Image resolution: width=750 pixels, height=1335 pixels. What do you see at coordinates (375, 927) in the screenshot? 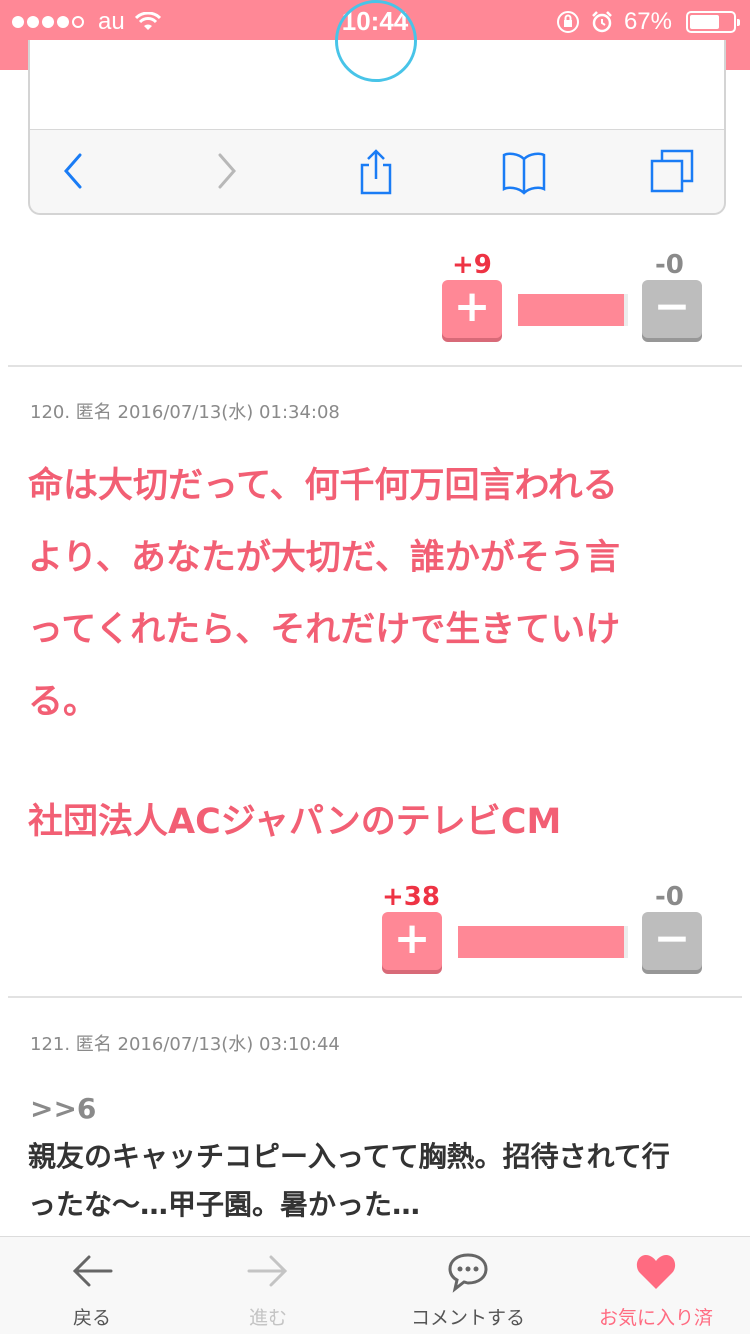
I see `vote-row: +38 -0 + −` at bounding box center [375, 927].